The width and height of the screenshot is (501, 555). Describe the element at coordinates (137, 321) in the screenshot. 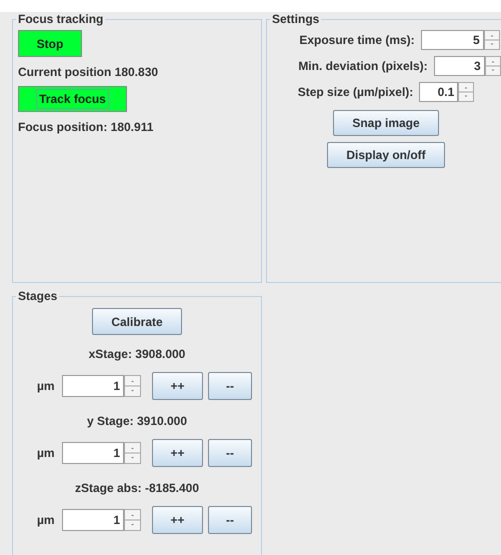

I see `calibrate-button: Calibrate` at that location.